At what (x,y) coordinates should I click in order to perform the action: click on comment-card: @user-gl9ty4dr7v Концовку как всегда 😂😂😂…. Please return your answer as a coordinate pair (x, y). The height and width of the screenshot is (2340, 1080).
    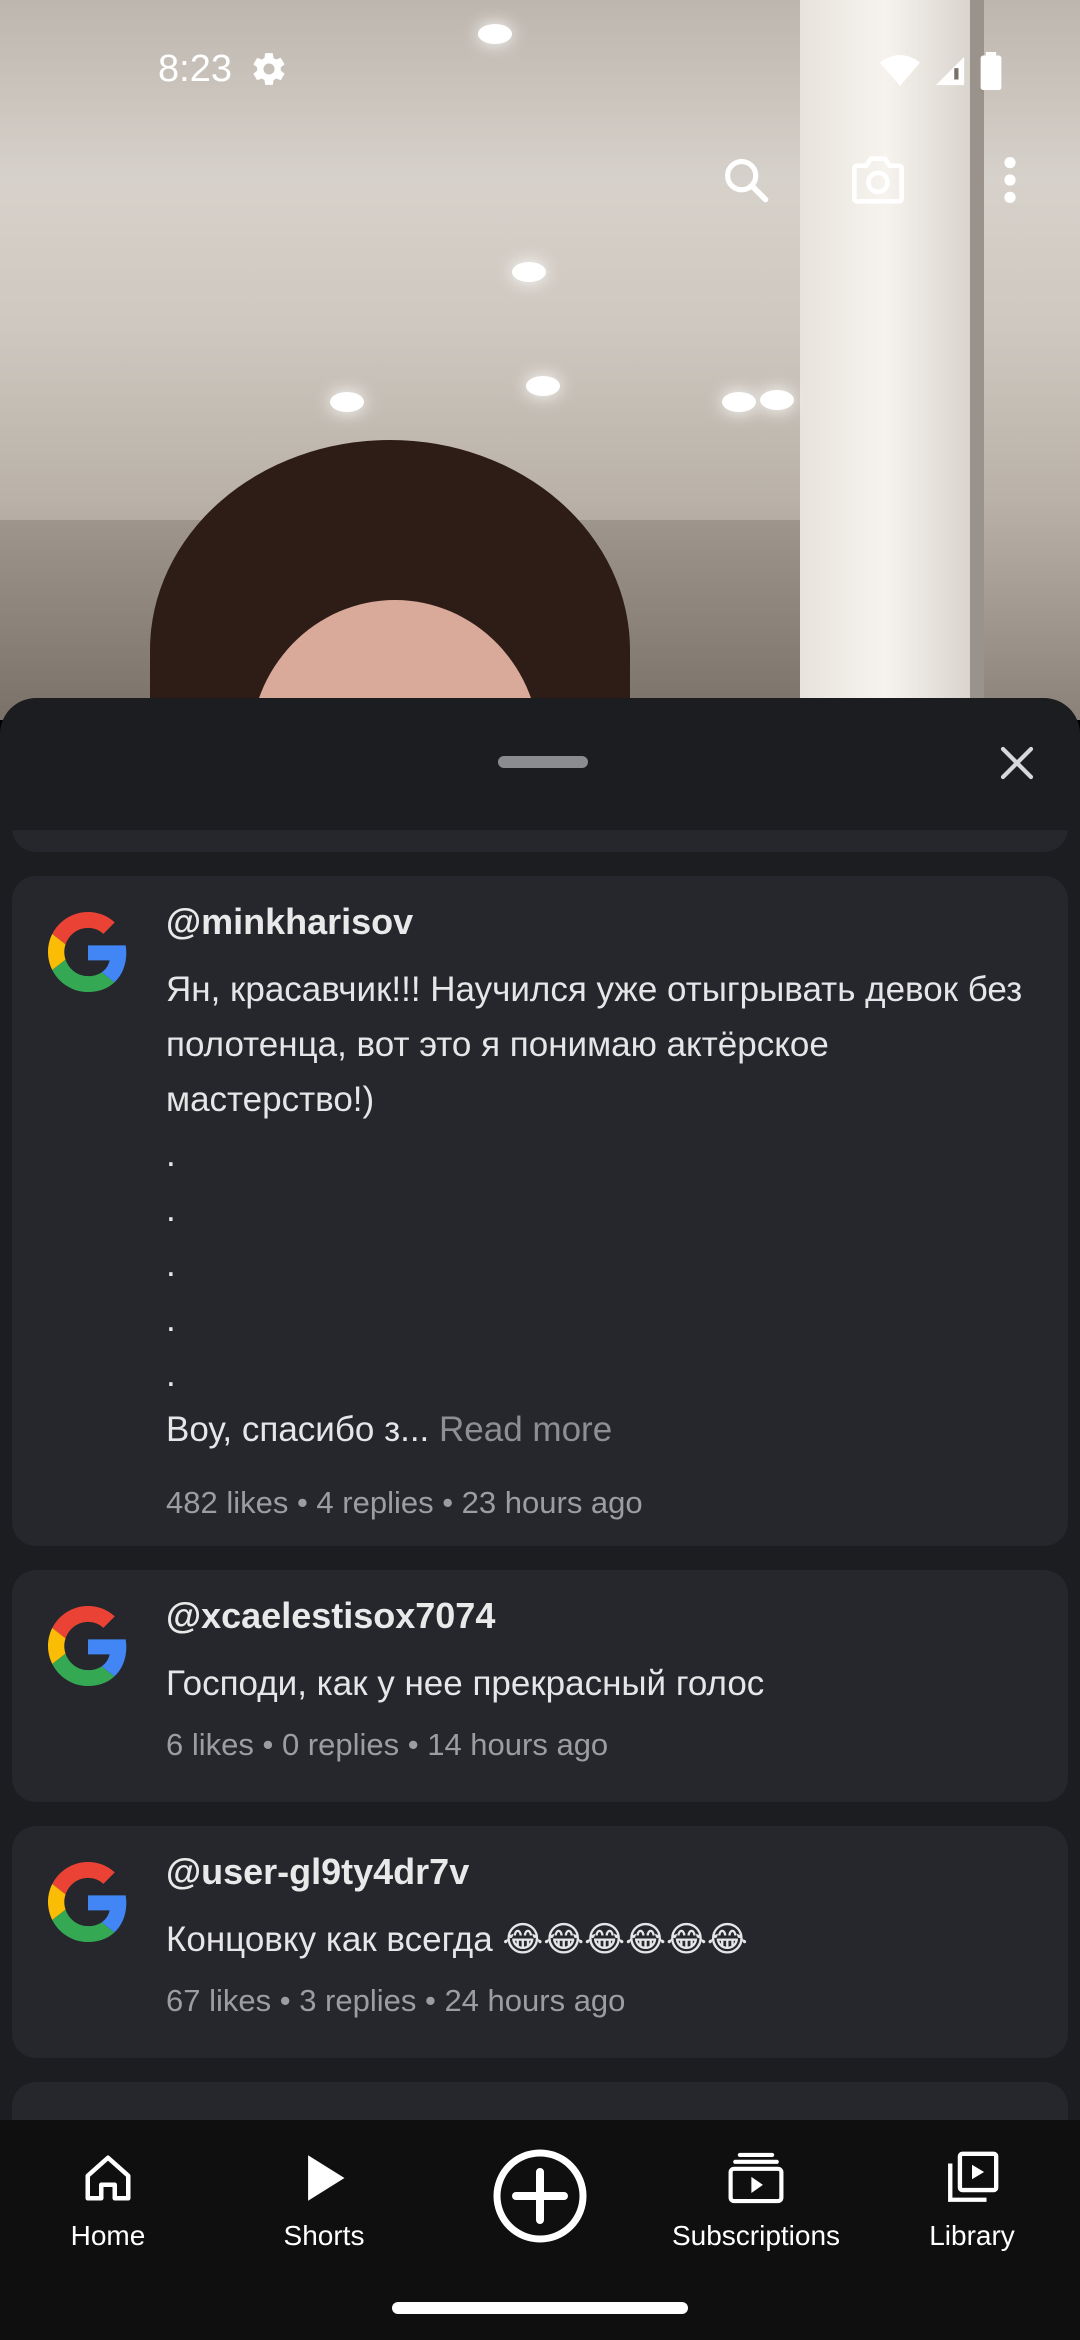
    Looking at the image, I should click on (540, 1942).